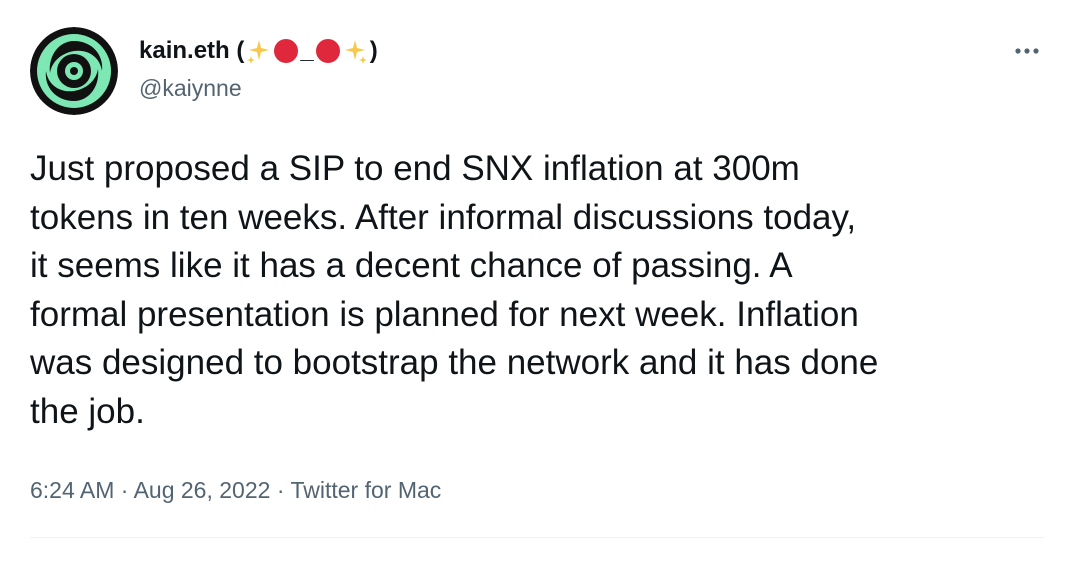  I want to click on user-handle: @kaiynne, so click(190, 88).